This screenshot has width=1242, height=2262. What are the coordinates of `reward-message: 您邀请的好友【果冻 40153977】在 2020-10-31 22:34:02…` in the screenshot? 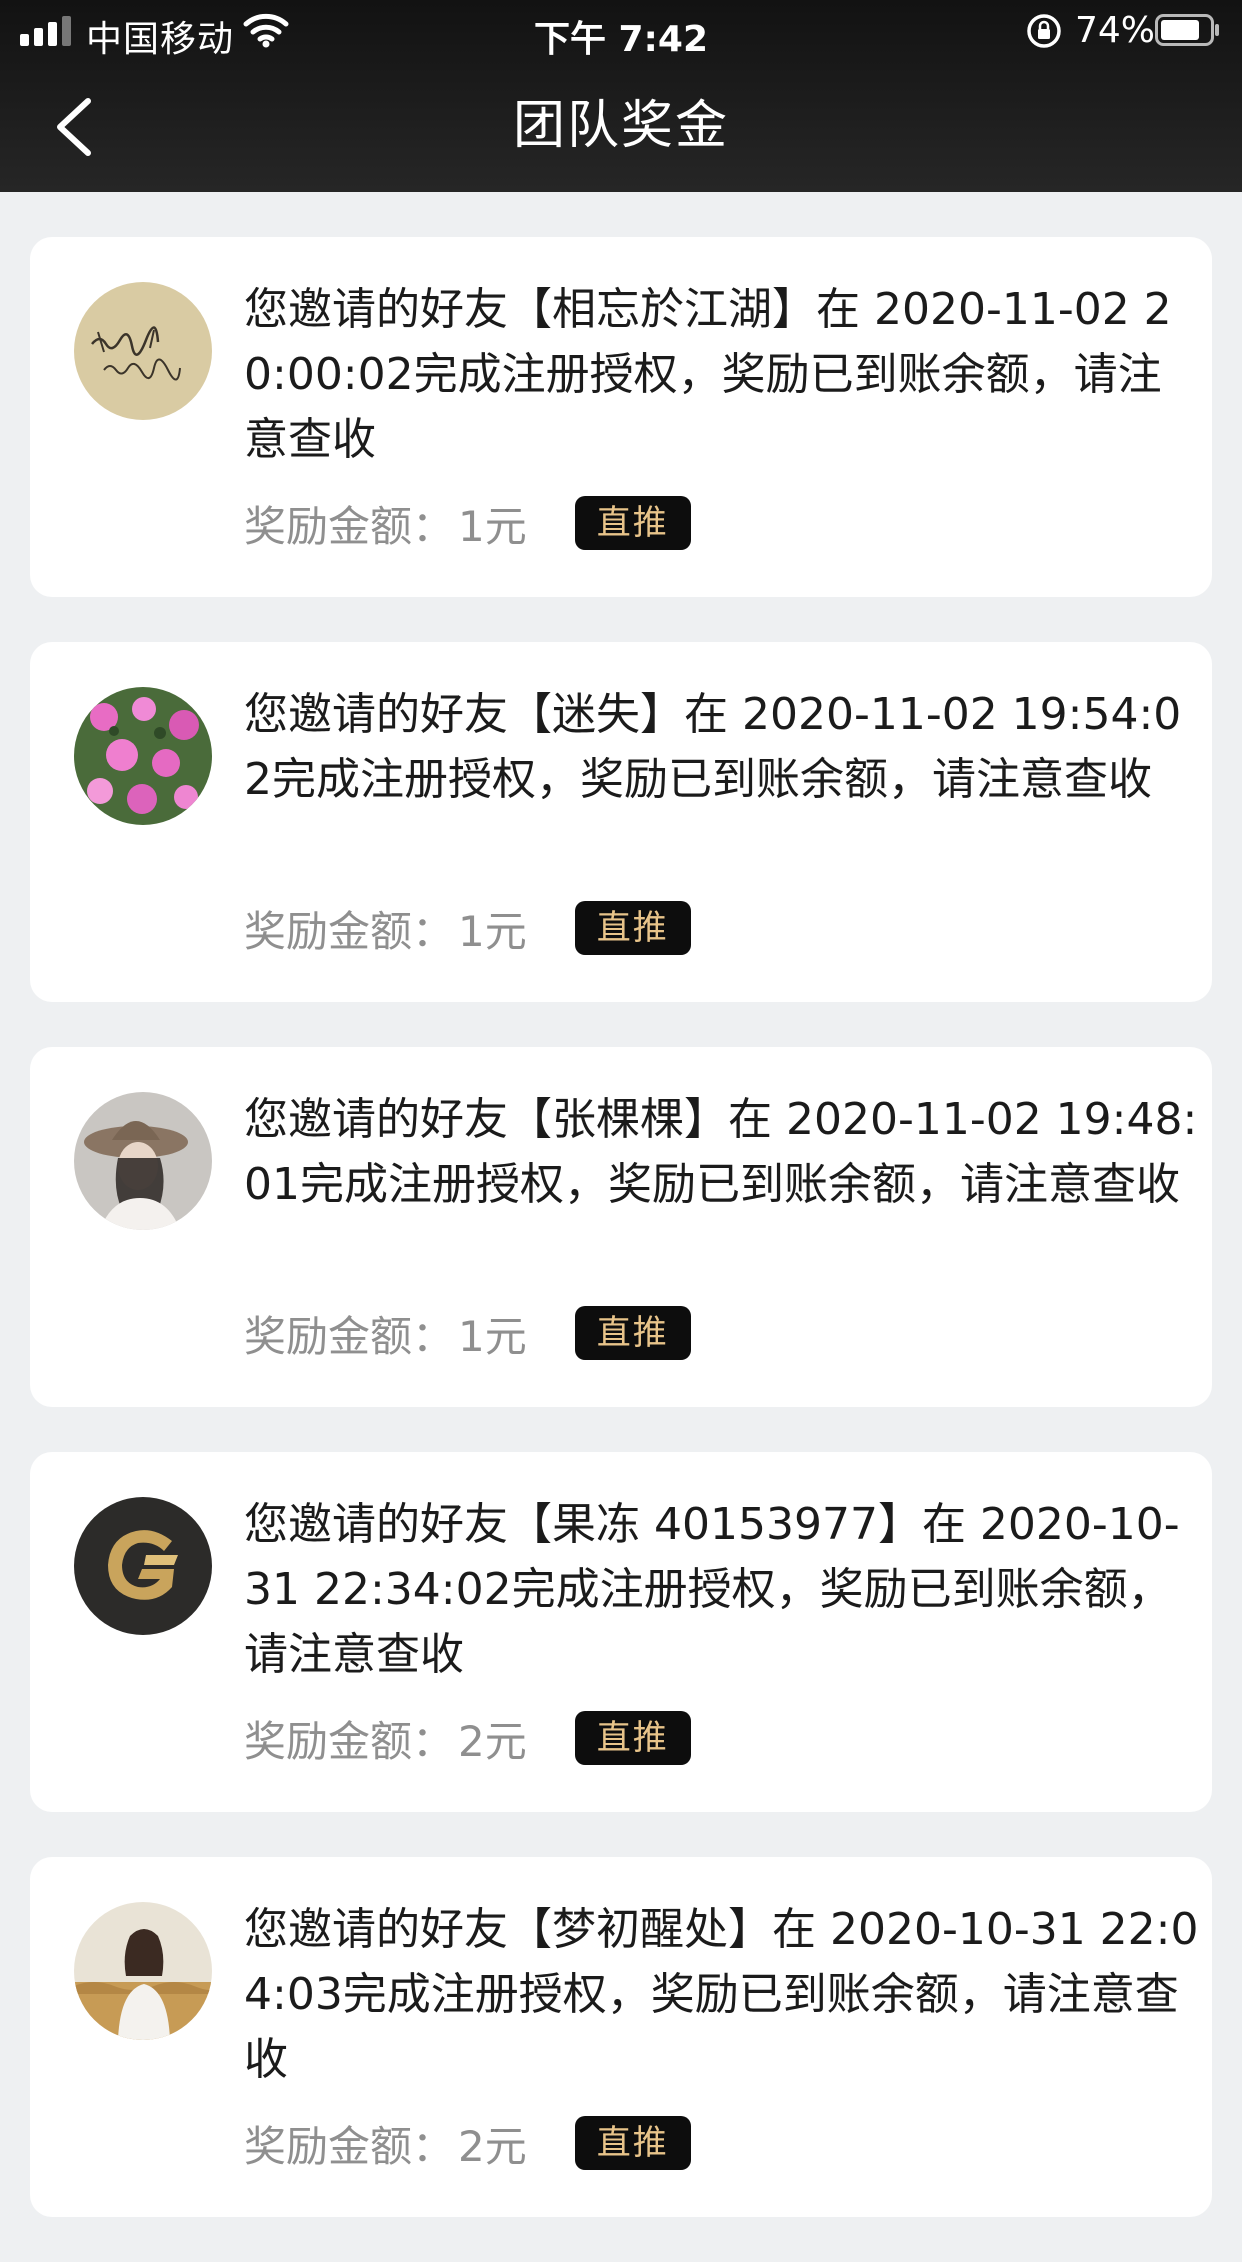 It's located at (712, 1589).